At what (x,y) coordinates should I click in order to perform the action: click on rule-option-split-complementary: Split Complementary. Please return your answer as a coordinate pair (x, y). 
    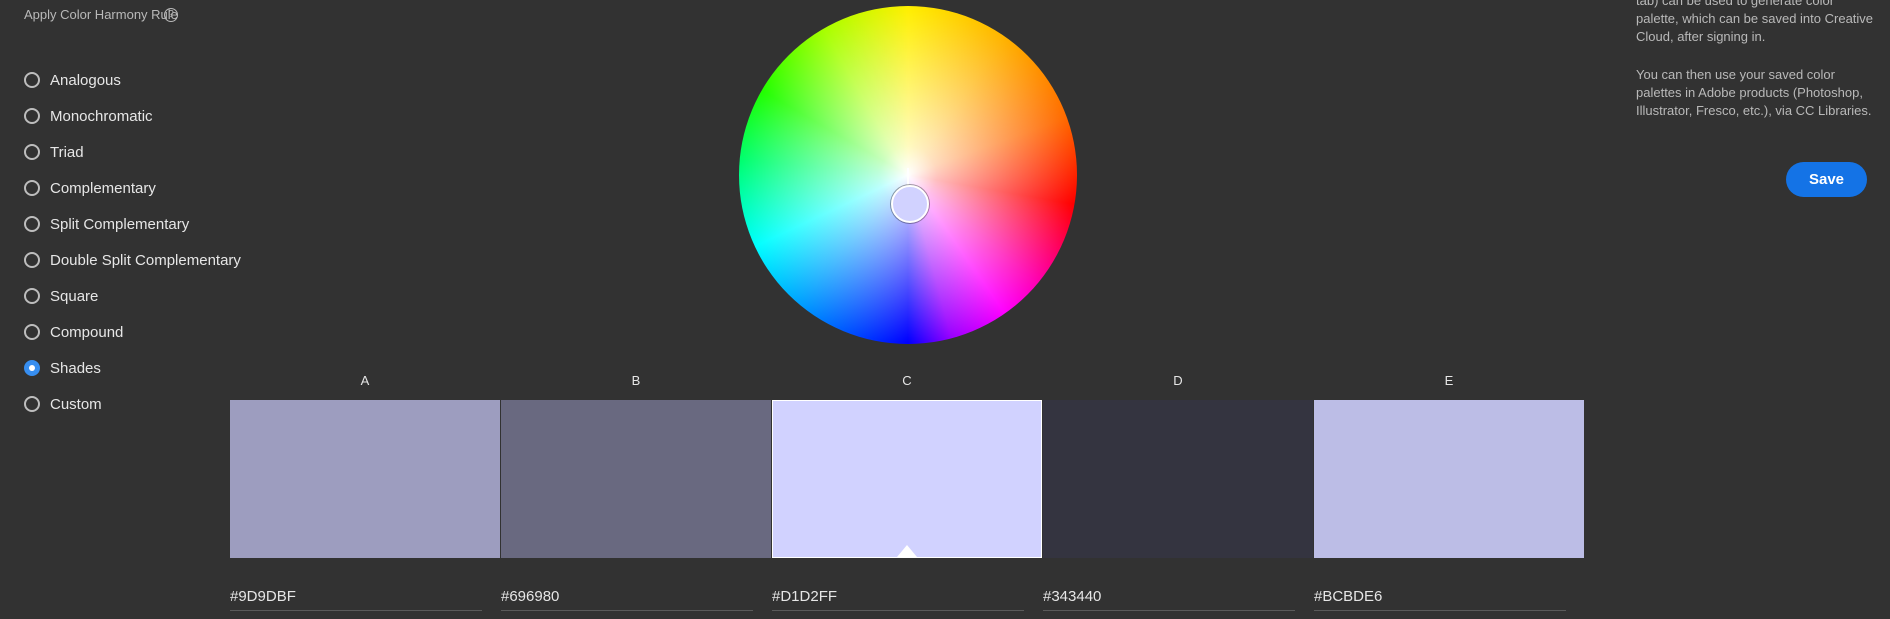
    Looking at the image, I should click on (132, 224).